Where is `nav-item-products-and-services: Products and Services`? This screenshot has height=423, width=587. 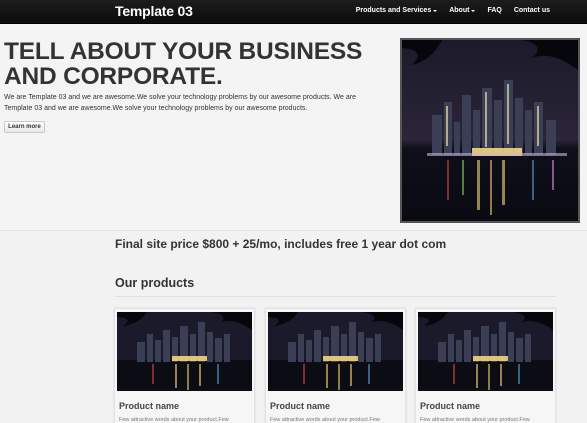
nav-item-products-and-services: Products and Services is located at coordinates (396, 10).